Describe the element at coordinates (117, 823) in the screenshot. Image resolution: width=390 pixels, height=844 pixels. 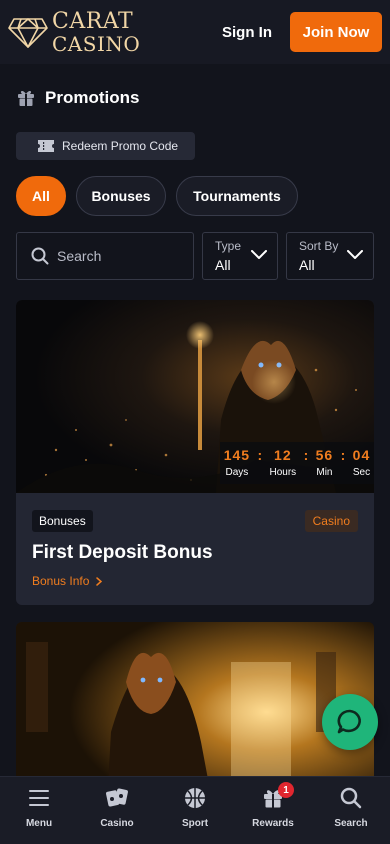
I see `nav-casino-label: Casino` at that location.